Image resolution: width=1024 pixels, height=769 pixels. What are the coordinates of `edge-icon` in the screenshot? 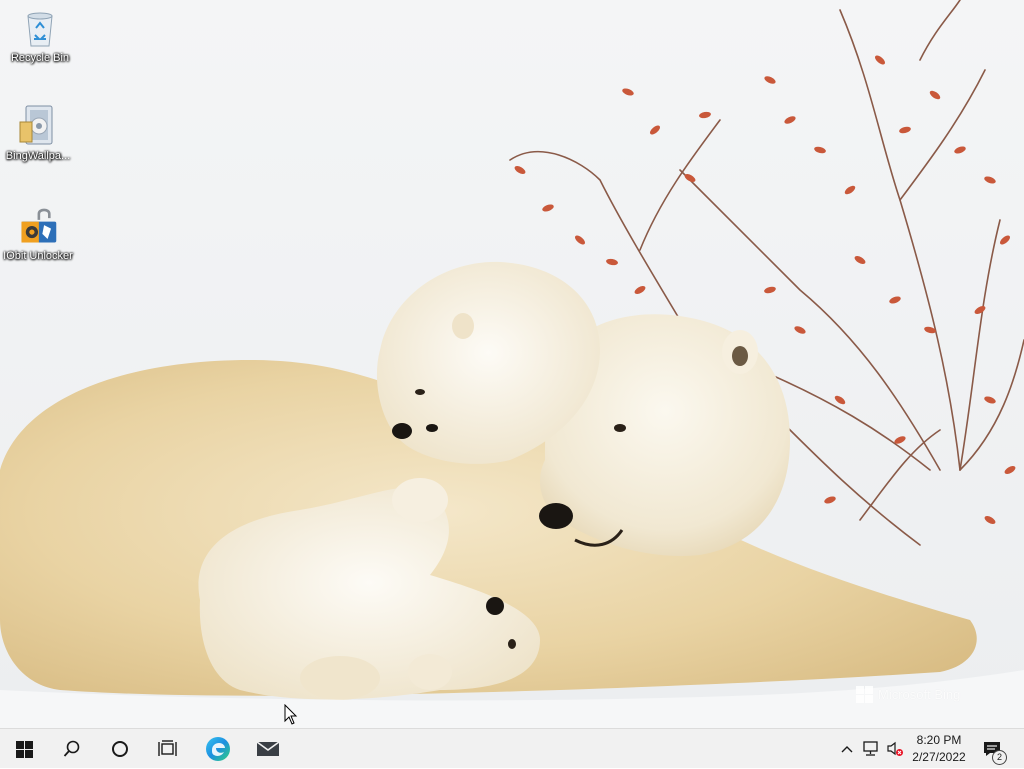 It's located at (218, 749).